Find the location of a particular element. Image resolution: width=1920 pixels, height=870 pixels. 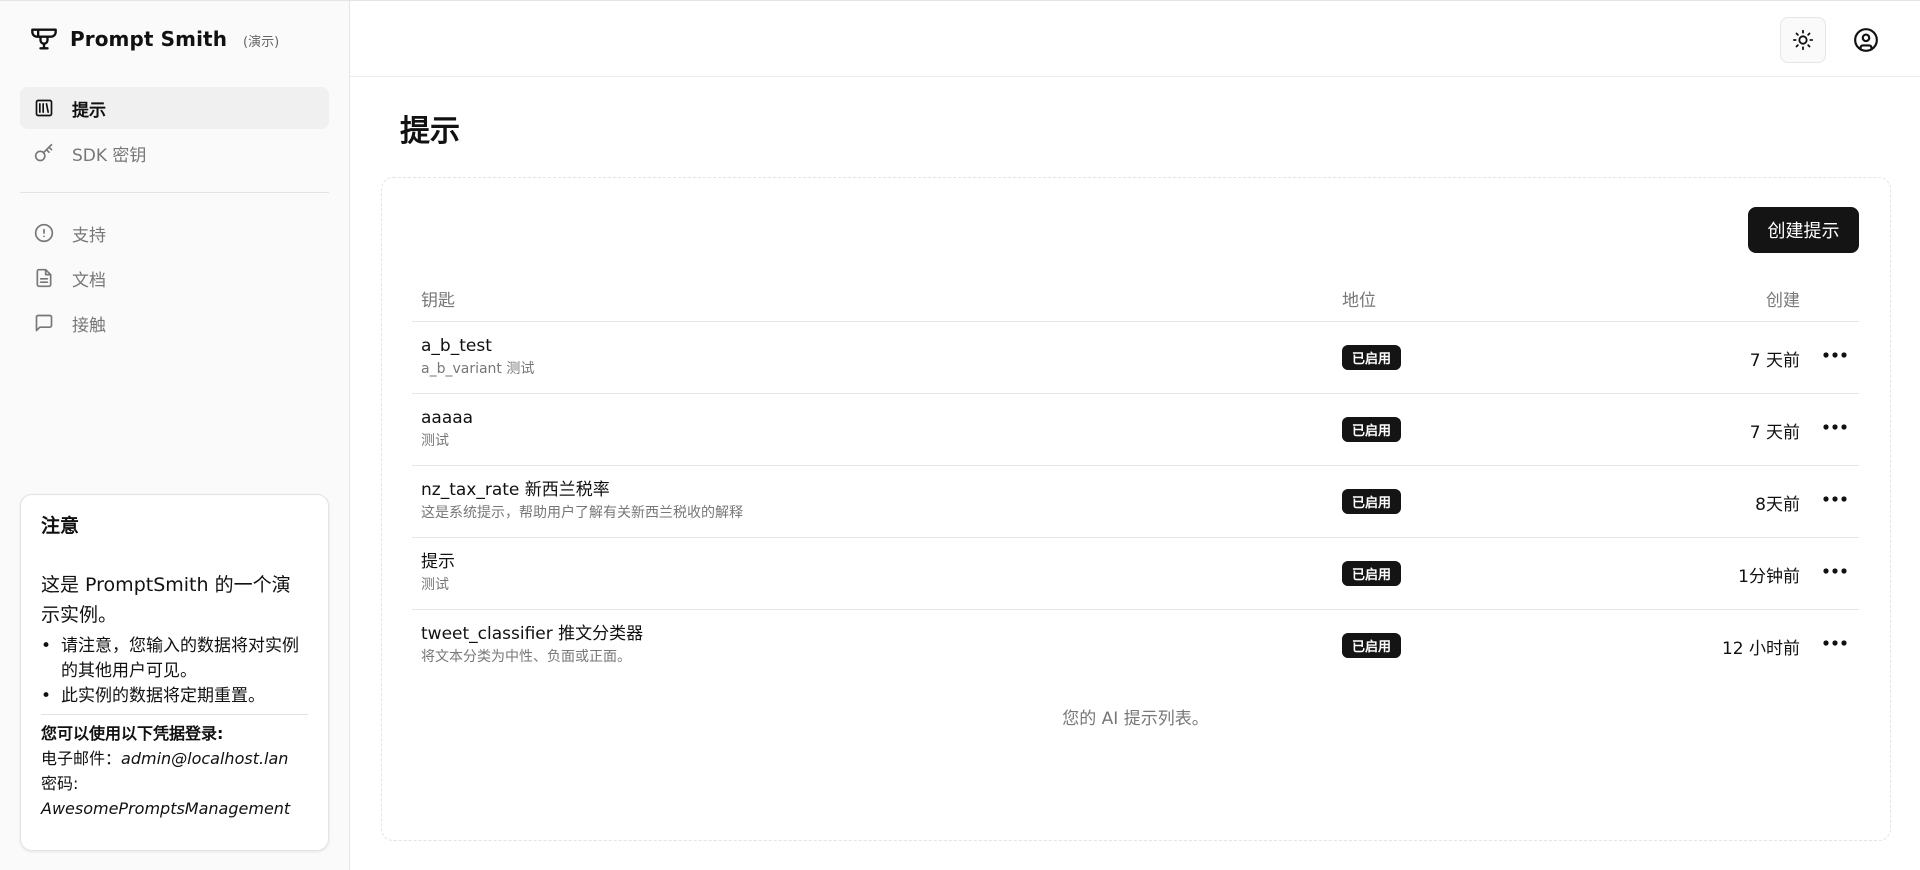

sidebar-nav: 提示 SDK 密钥 支持 文档 接触 is located at coordinates (174, 217).